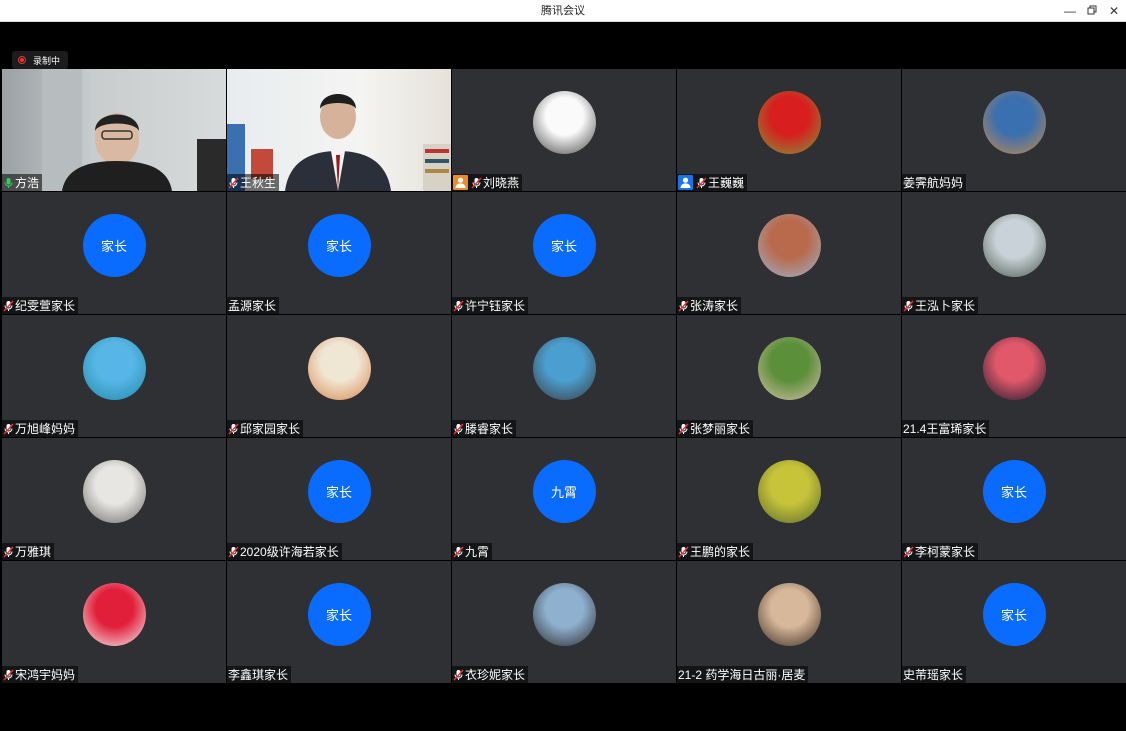 The width and height of the screenshot is (1126, 731). Describe the element at coordinates (685, 182) in the screenshot. I see `user-role-icon` at that location.